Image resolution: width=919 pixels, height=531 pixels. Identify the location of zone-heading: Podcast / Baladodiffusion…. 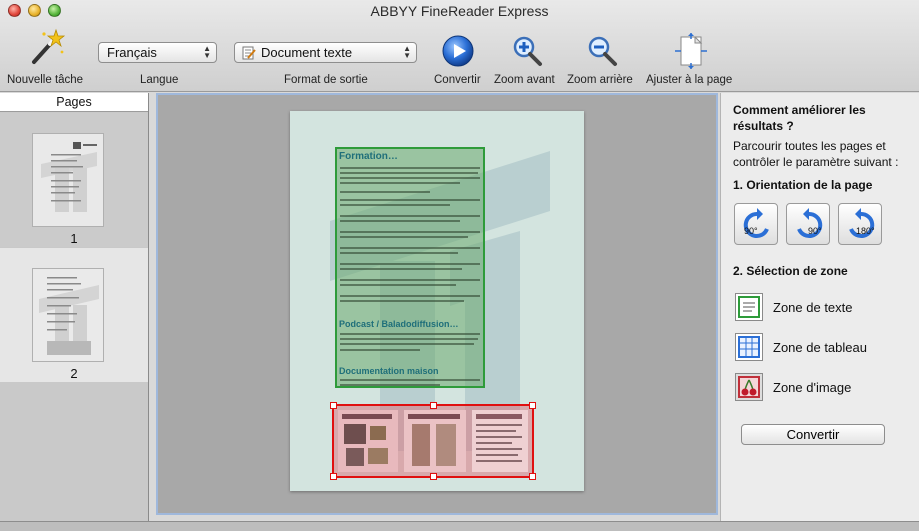
(399, 324).